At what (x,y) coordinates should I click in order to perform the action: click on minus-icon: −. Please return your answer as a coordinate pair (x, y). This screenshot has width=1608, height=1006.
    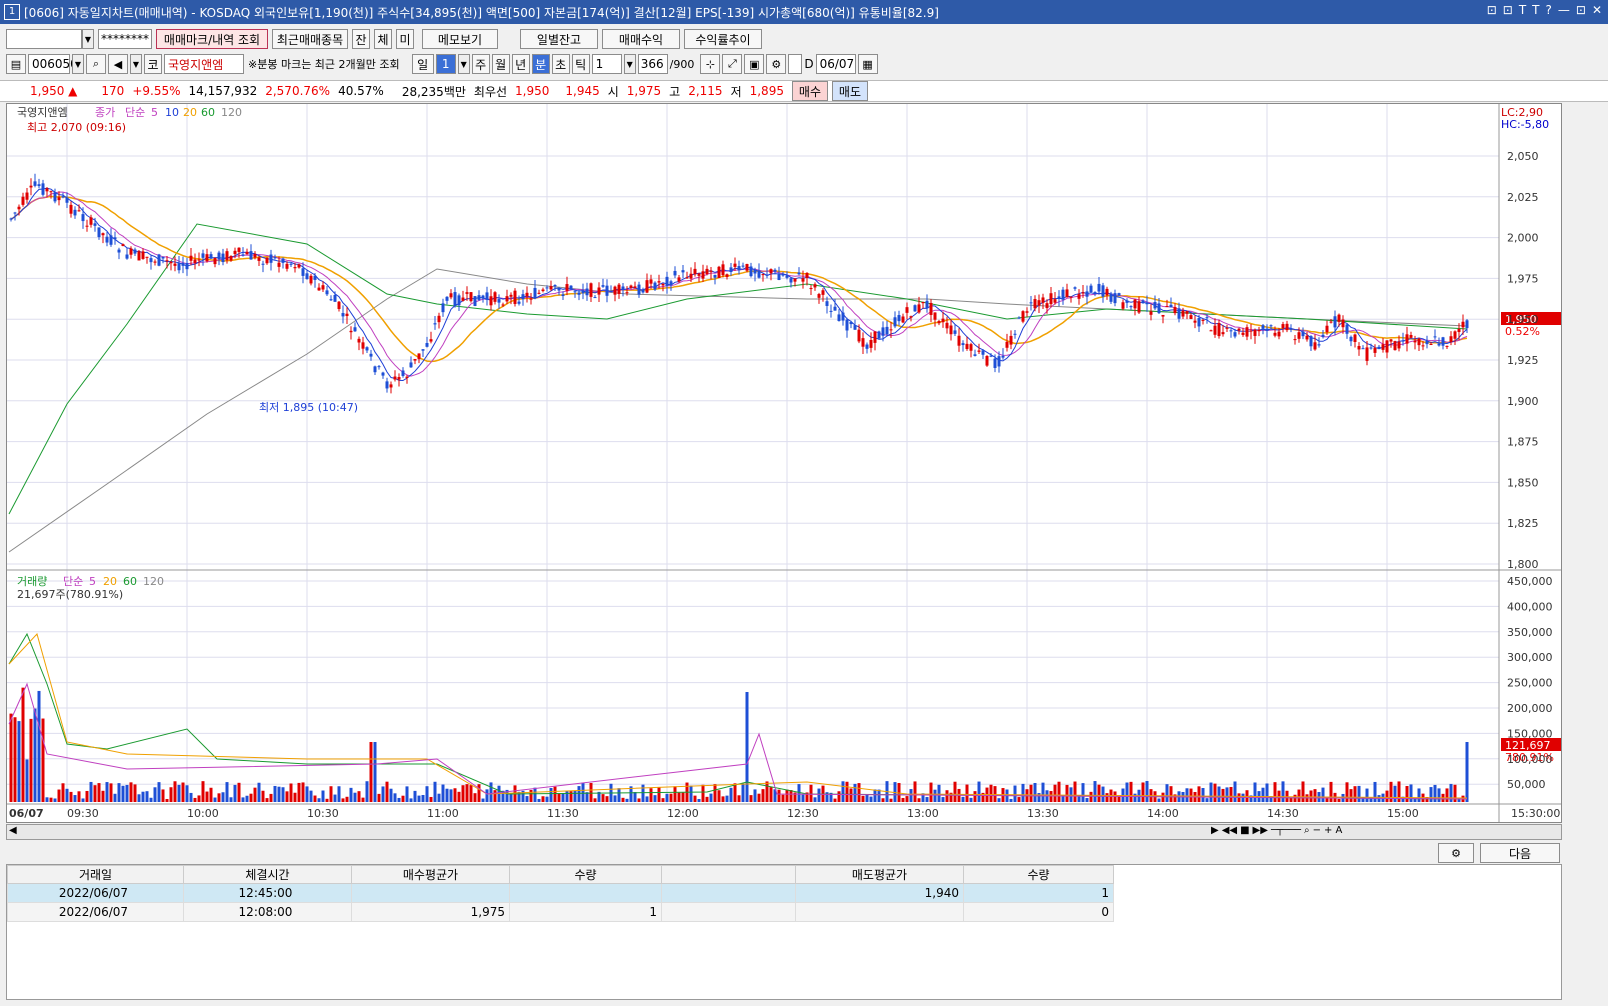
    Looking at the image, I should click on (1317, 830).